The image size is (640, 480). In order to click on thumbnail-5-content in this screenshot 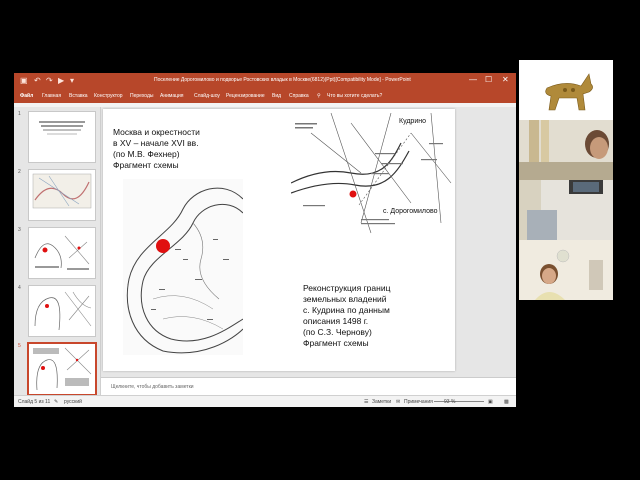, I will do `click(62, 369)`.